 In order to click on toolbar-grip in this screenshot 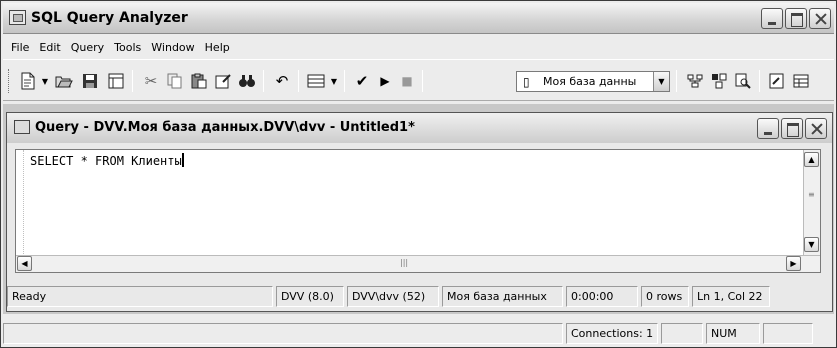, I will do `click(9, 81)`.